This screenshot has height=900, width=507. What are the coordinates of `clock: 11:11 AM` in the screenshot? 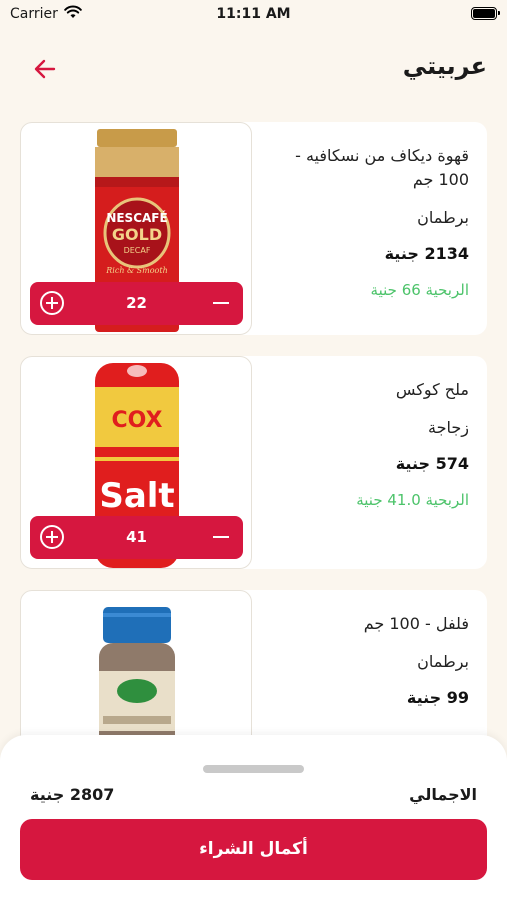 It's located at (253, 14).